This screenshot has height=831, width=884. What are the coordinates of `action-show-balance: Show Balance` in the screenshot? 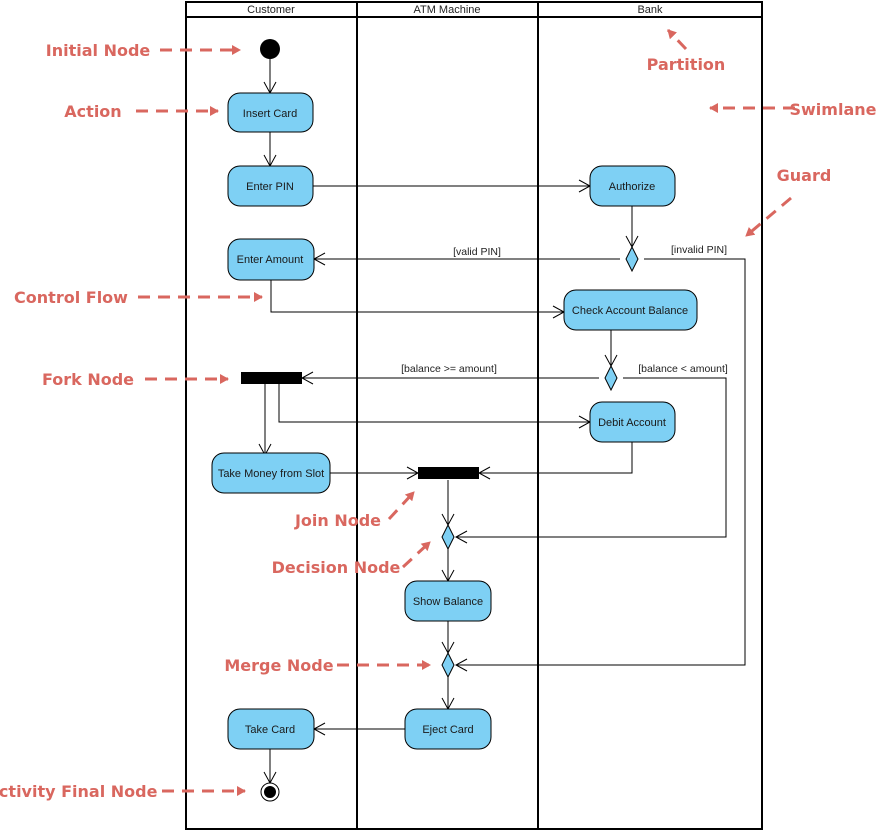 It's located at (448, 601).